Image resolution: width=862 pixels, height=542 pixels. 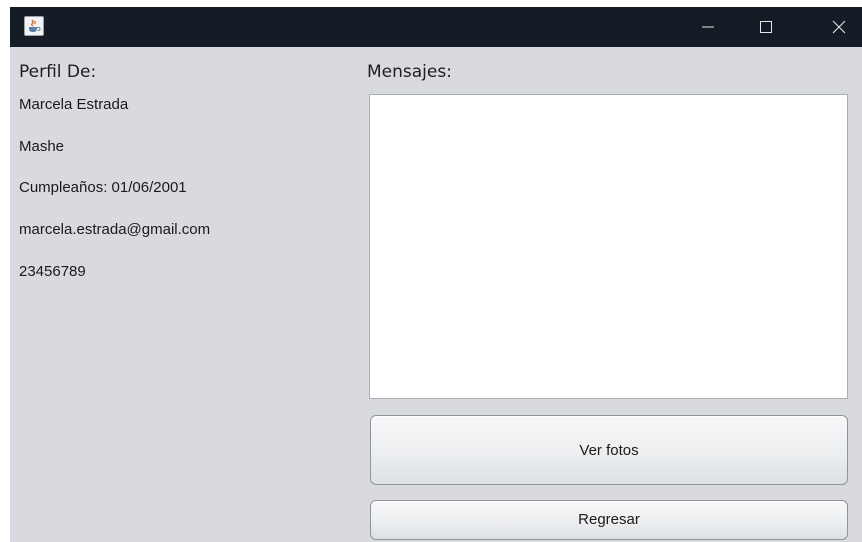 What do you see at coordinates (52, 271) in the screenshot?
I see `profile-phone: 23456789` at bounding box center [52, 271].